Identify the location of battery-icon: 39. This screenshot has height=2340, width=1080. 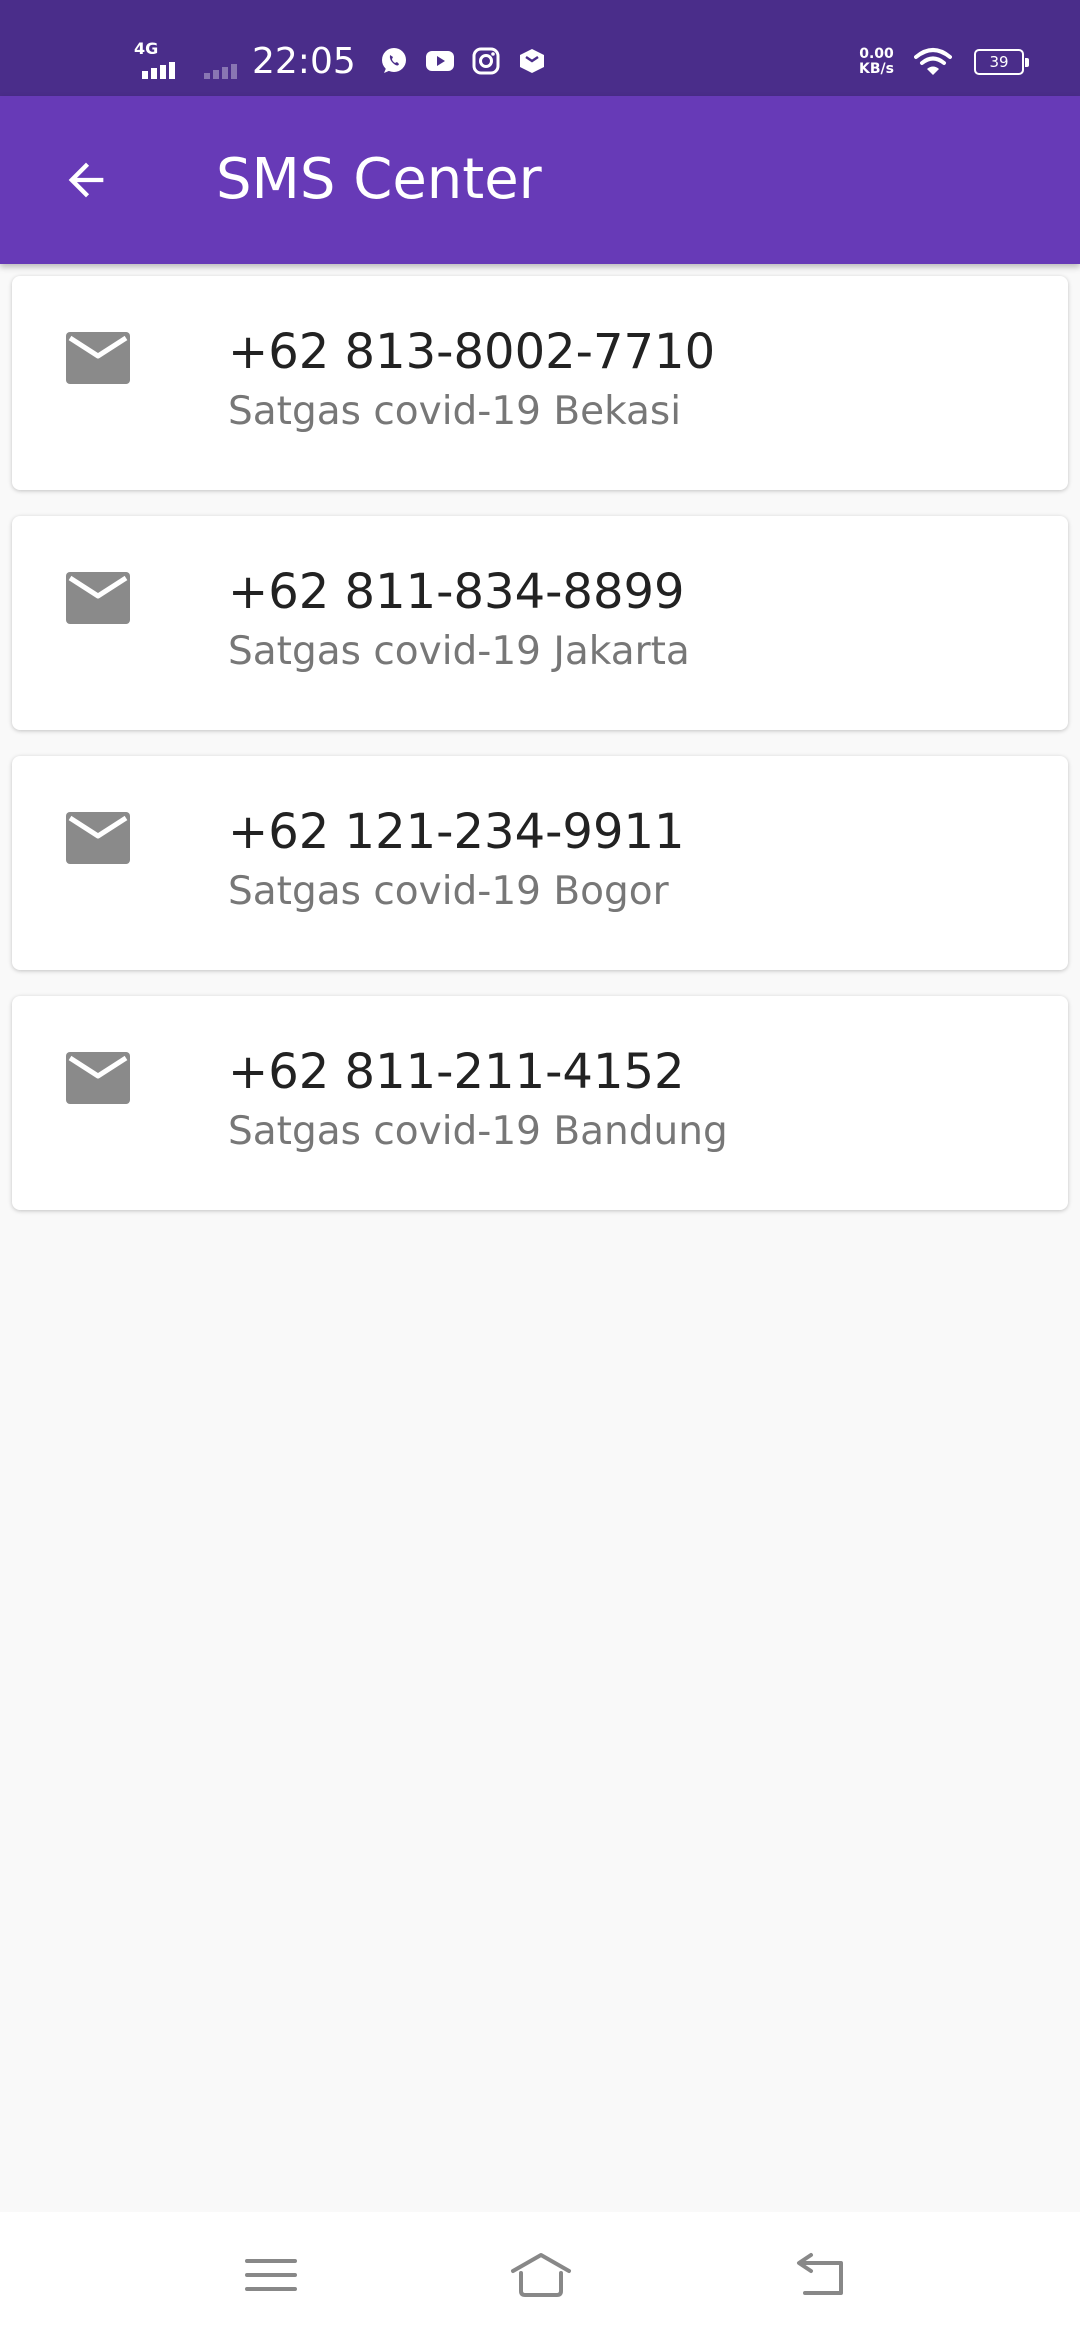
(1001, 62).